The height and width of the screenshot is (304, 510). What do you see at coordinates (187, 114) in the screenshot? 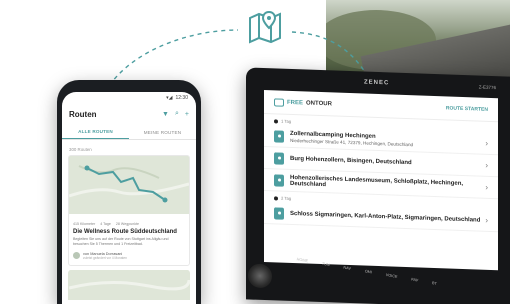
I see `add-icon: +` at bounding box center [187, 114].